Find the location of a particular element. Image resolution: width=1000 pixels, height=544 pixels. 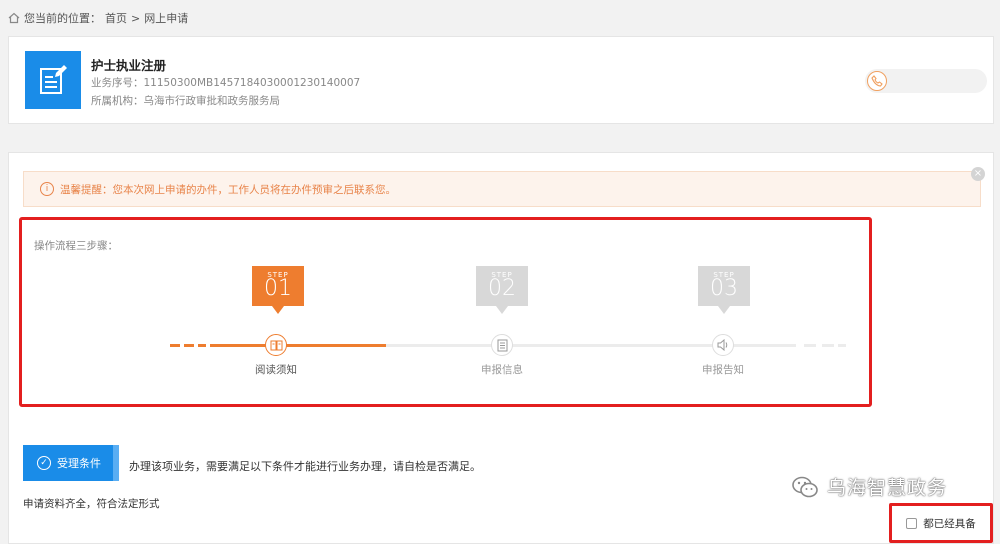

step-3-number: 03 is located at coordinates (724, 288).